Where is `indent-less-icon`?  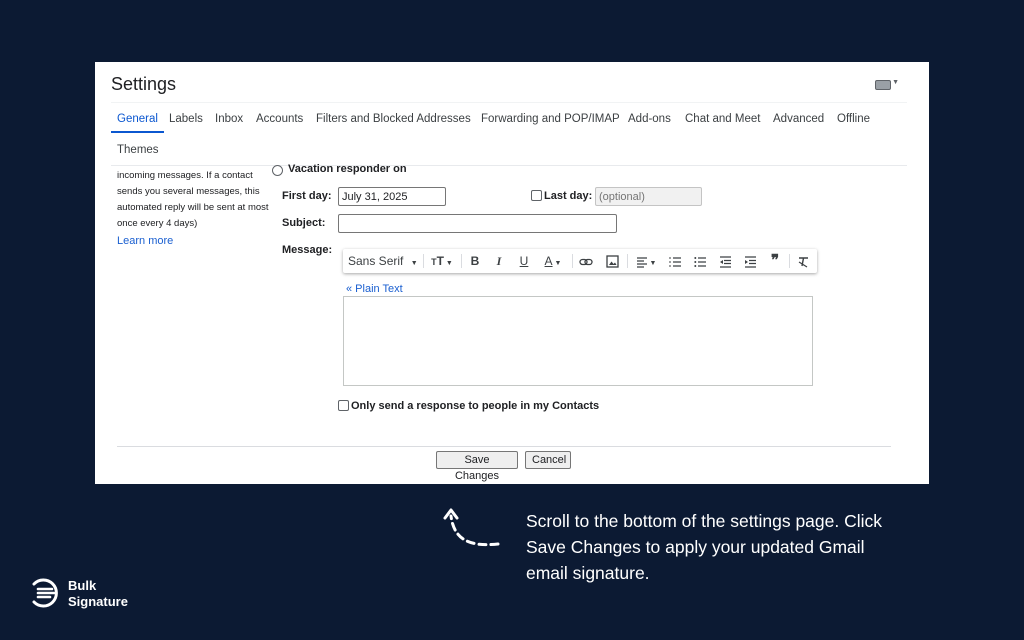
indent-less-icon is located at coordinates (725, 261).